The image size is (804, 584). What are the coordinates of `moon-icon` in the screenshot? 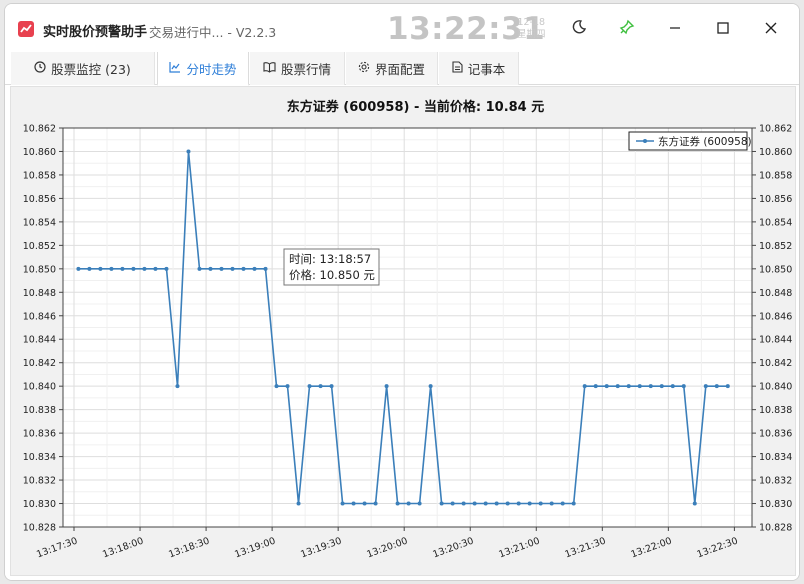 It's located at (579, 29).